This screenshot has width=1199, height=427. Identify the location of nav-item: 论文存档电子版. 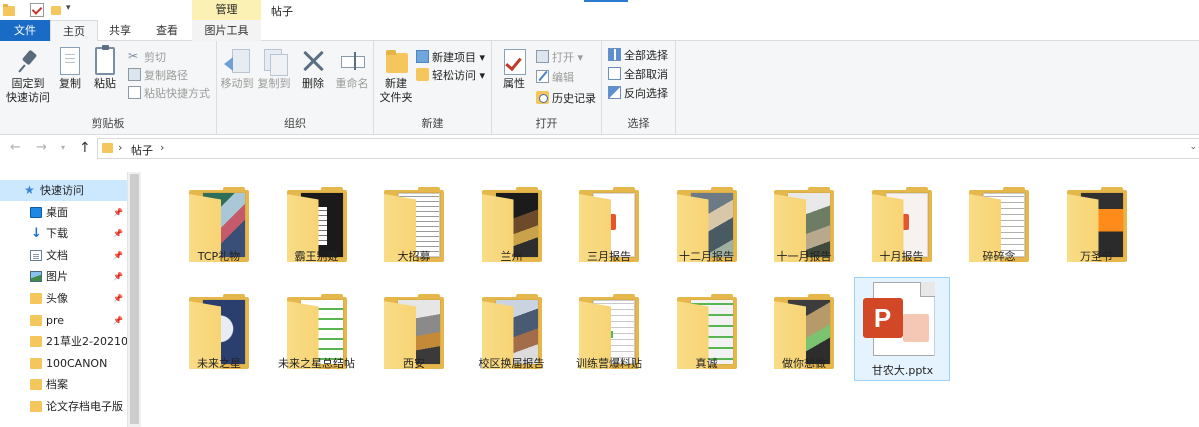
(63, 406).